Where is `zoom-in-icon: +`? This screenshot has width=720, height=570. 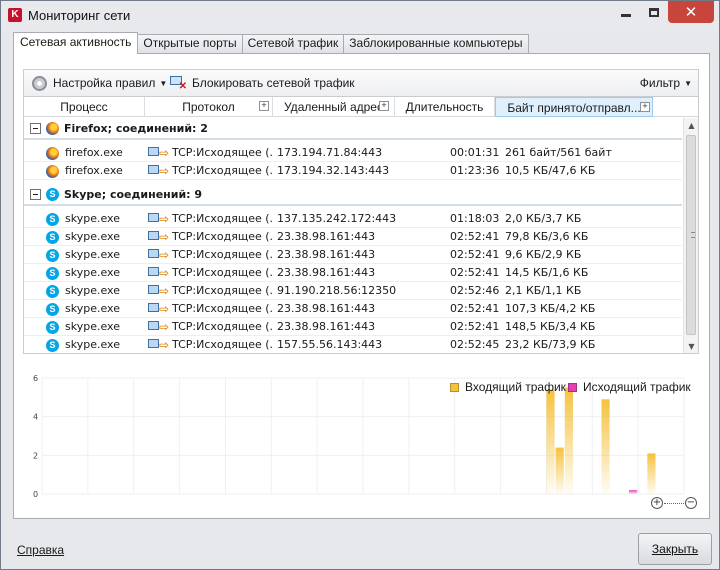 zoom-in-icon: + is located at coordinates (657, 503).